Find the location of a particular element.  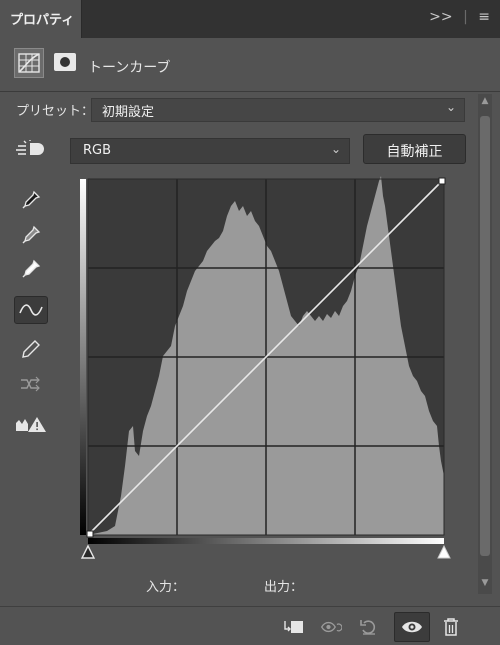

gray-eyedropper-icon is located at coordinates (31, 235).